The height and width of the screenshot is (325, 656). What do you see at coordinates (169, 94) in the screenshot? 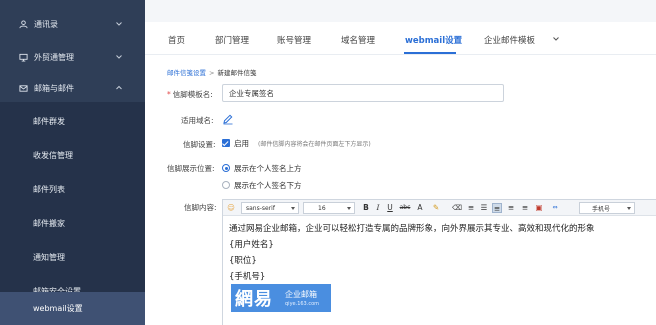
I see `required-mark: *` at bounding box center [169, 94].